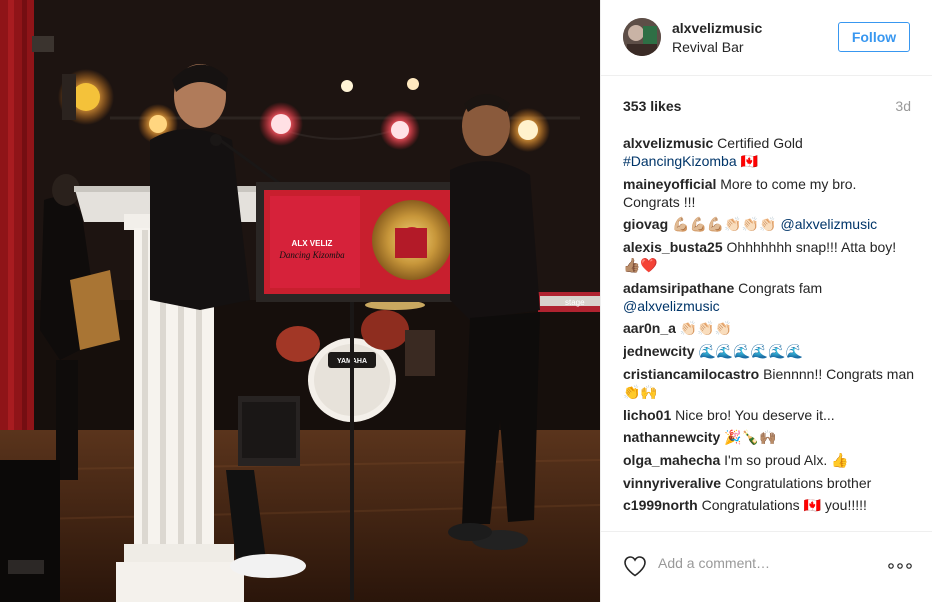  Describe the element at coordinates (724, 225) in the screenshot. I see `comment-emoji: 💪🏼💪🏼💪🏼👏🏻👏🏻👏🏻` at that location.